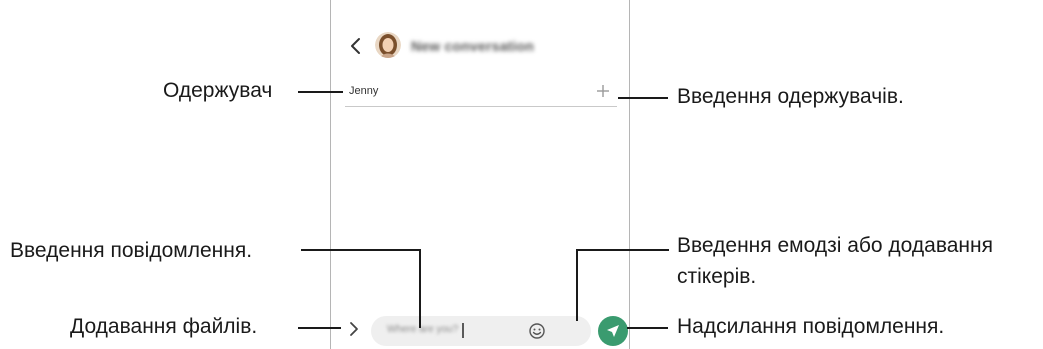  I want to click on callout-attach-files: Додавання файлів., so click(164, 326).